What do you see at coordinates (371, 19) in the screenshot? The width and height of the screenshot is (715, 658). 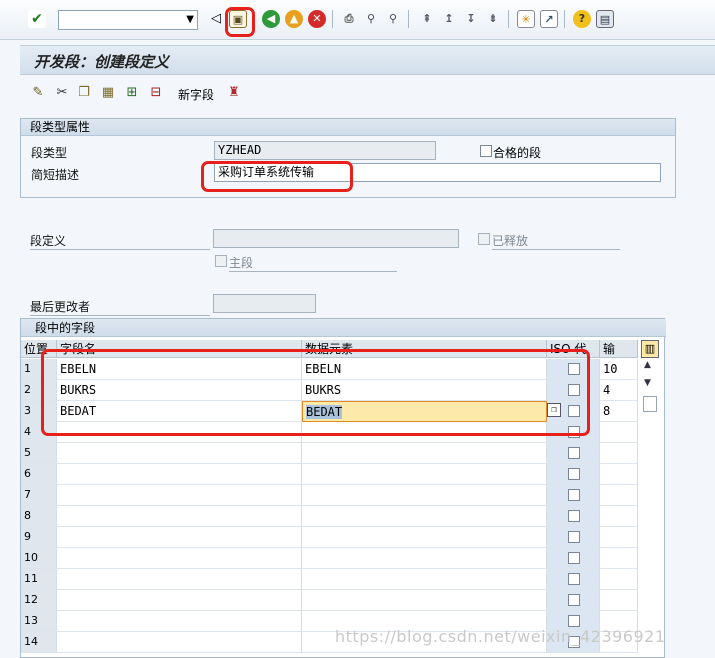 I see `find-icon: ⚲` at bounding box center [371, 19].